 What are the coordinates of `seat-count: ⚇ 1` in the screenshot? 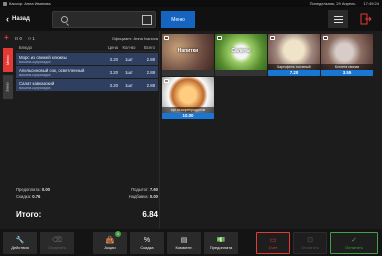 It's located at (31, 38).